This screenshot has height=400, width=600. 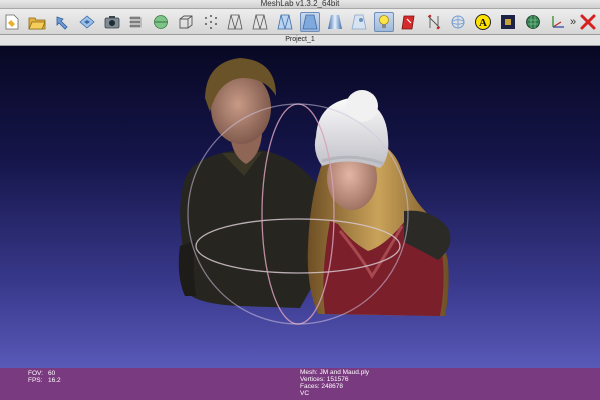 What do you see at coordinates (211, 22) in the screenshot?
I see `points-icon` at bounding box center [211, 22].